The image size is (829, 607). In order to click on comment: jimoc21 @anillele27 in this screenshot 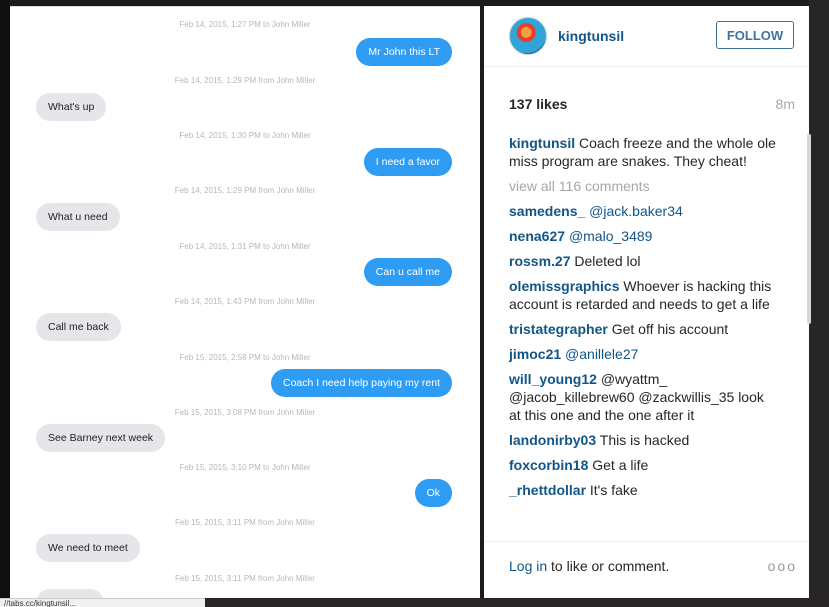, I will do `click(644, 354)`.